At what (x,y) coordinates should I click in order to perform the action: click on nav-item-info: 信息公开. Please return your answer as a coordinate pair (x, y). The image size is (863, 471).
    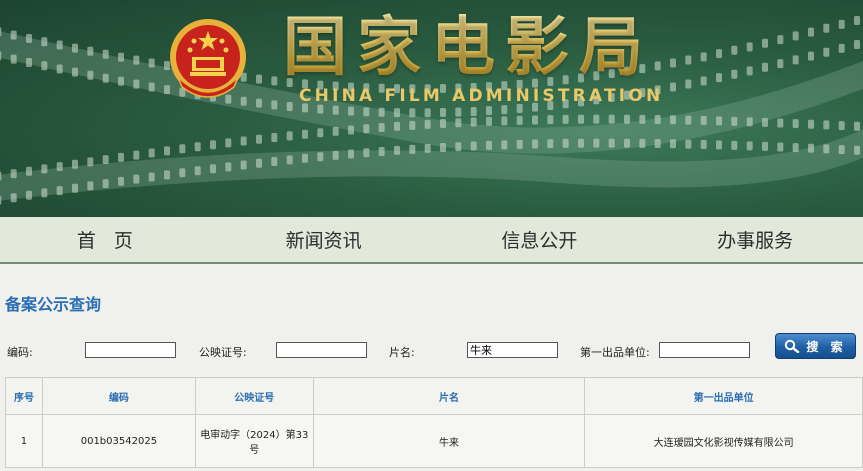
    Looking at the image, I should click on (540, 239).